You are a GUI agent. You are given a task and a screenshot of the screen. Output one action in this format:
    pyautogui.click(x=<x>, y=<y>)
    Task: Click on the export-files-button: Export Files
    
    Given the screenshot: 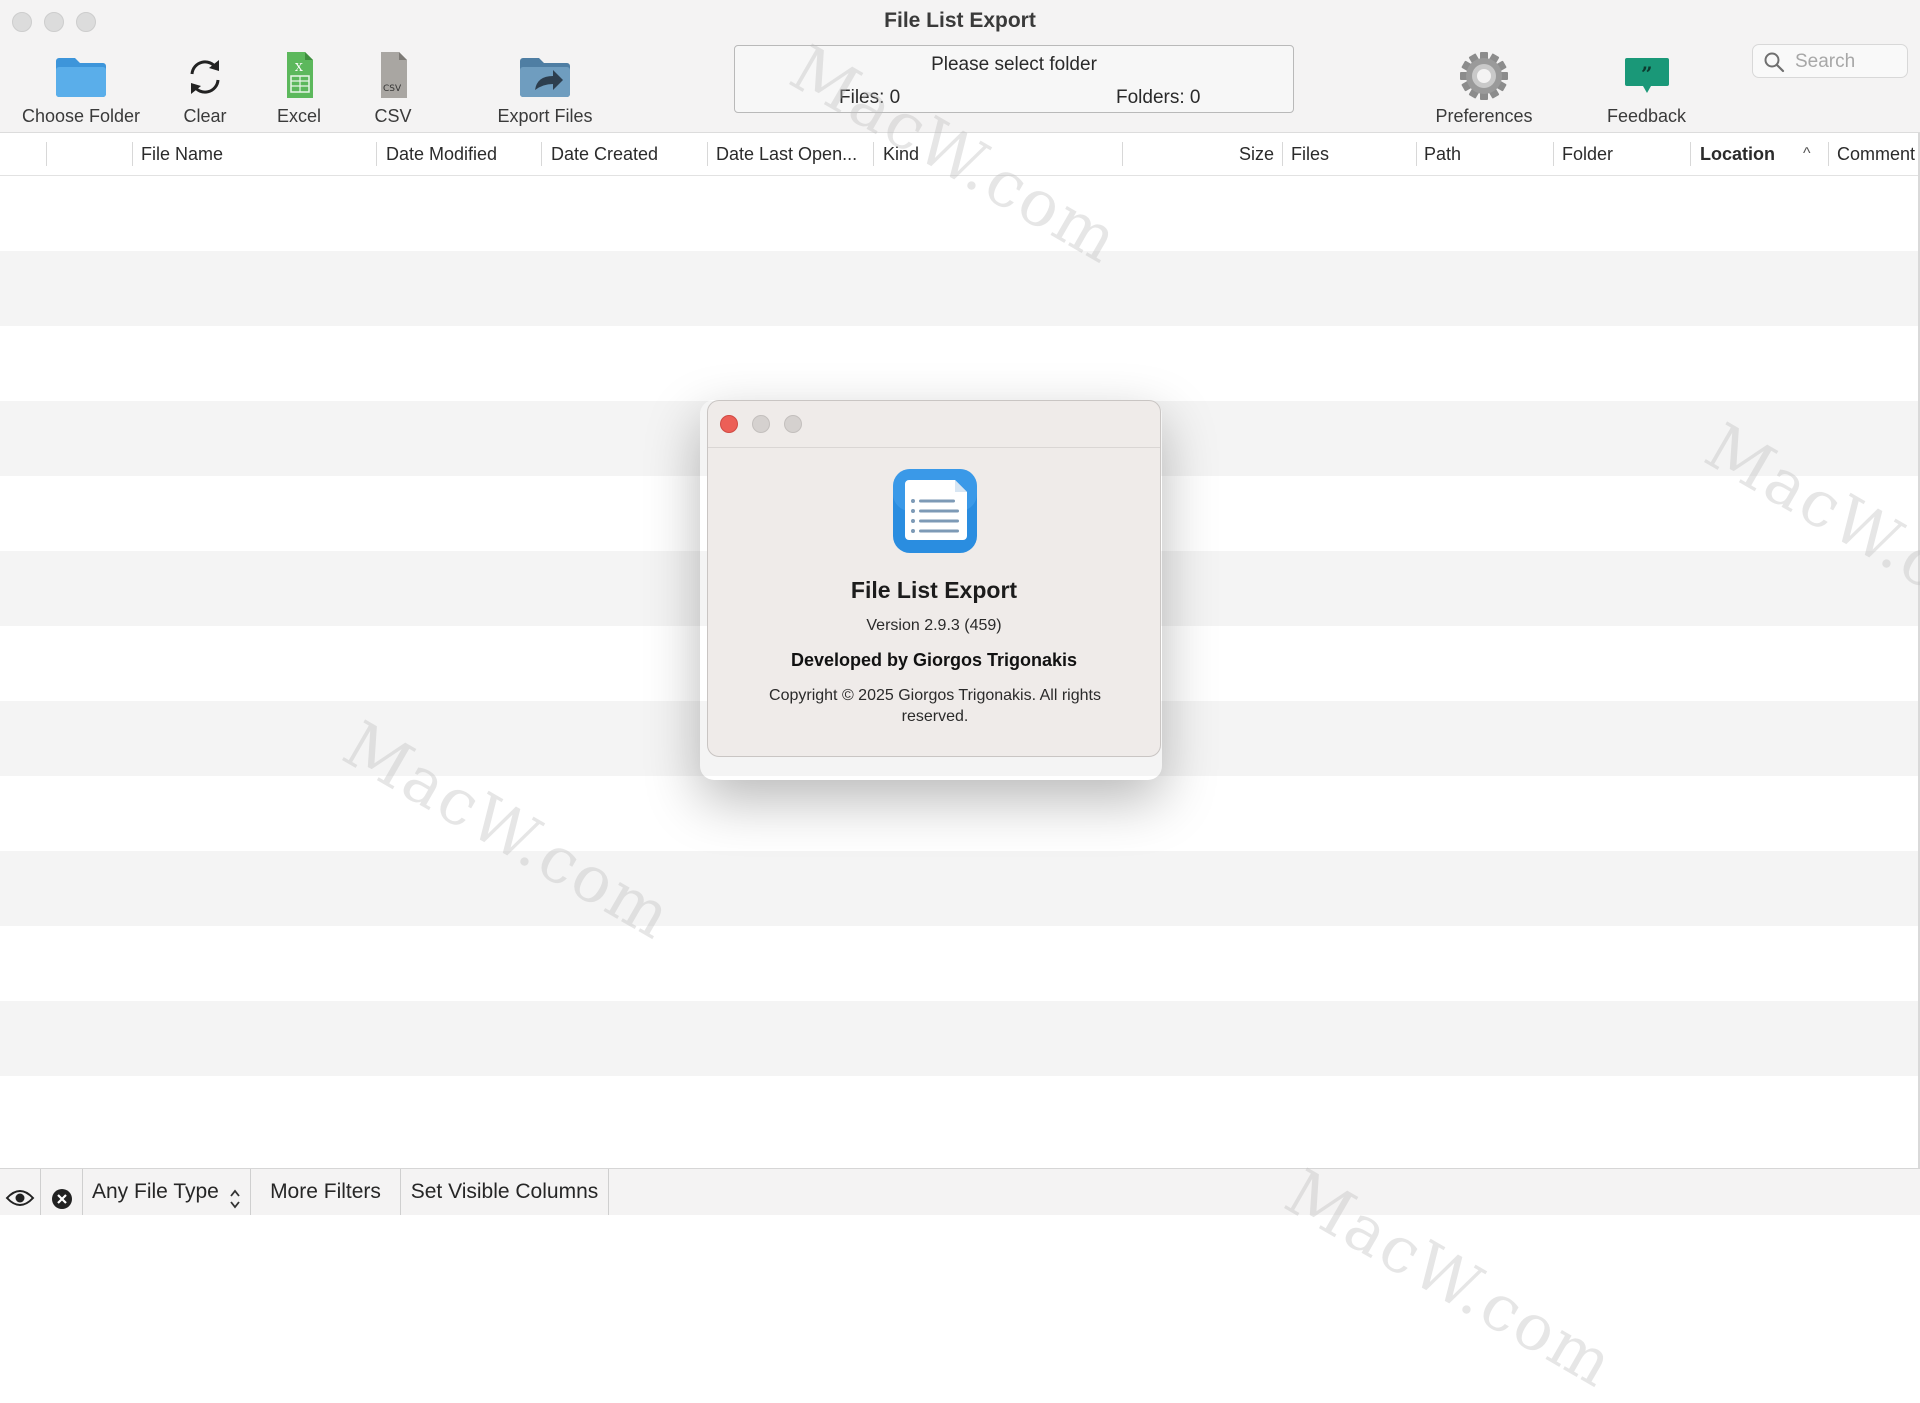 What is the action you would take?
    pyautogui.click(x=545, y=88)
    